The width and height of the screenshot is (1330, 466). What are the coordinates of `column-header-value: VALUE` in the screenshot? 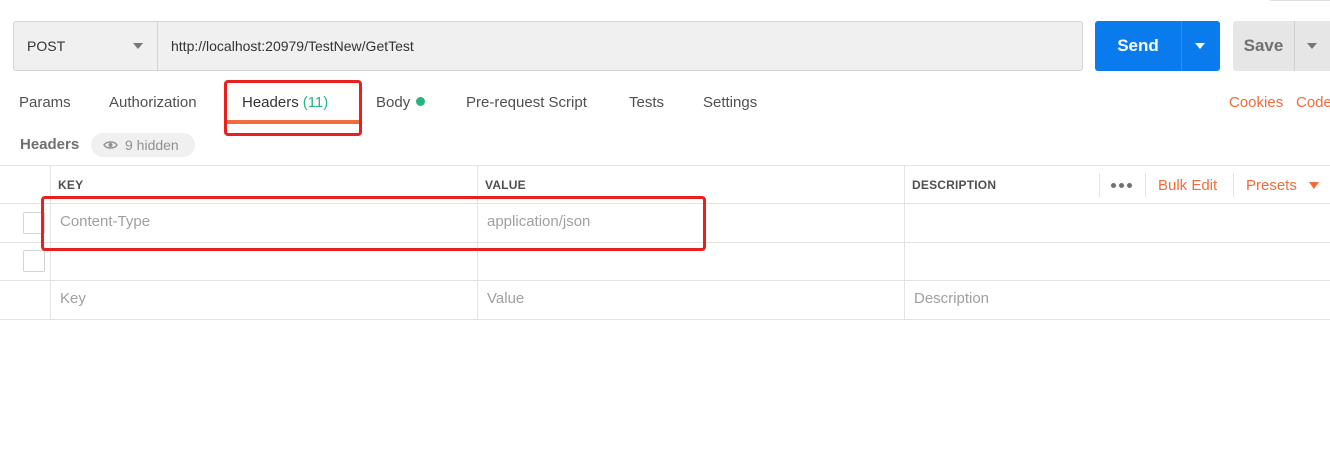 It's located at (505, 185).